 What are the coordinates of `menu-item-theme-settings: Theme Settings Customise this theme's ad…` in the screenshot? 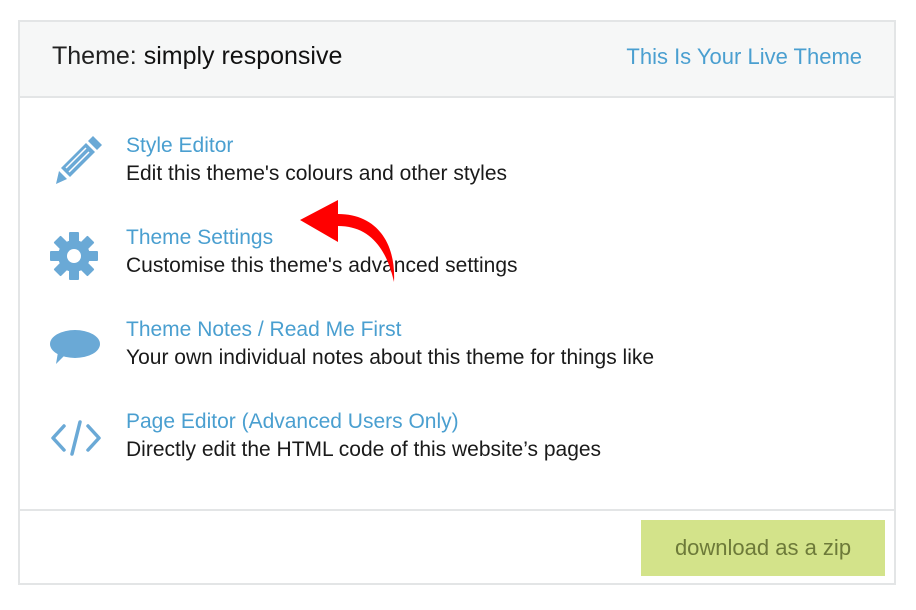 It's located at (457, 256).